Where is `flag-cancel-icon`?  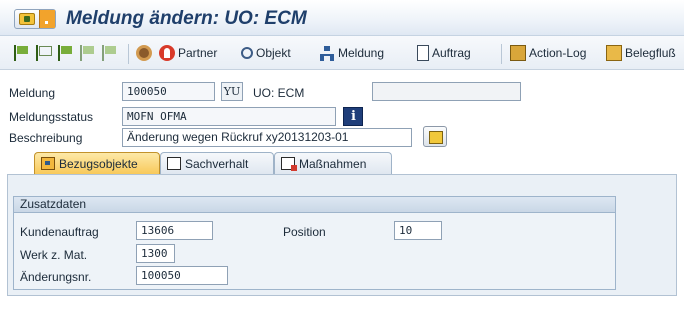
flag-cancel-icon is located at coordinates (110, 53).